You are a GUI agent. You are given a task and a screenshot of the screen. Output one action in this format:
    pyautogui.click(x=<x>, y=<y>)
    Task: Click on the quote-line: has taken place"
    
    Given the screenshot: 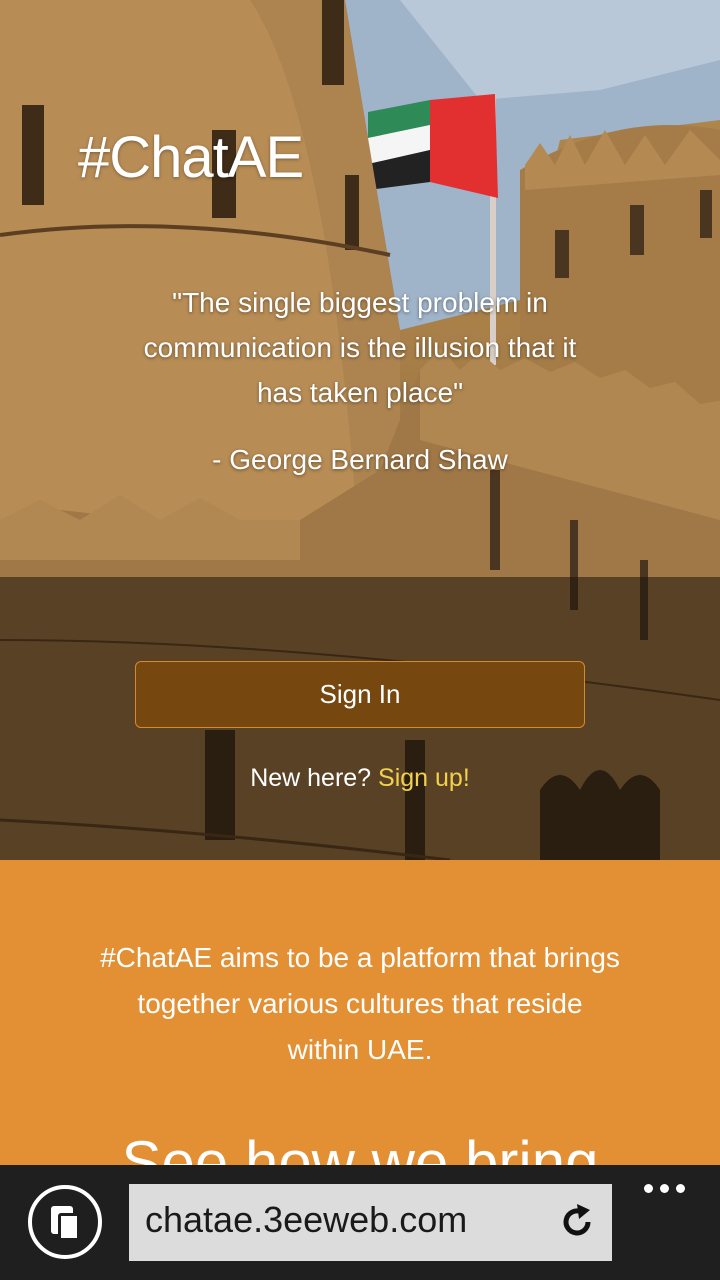 What is the action you would take?
    pyautogui.click(x=360, y=392)
    